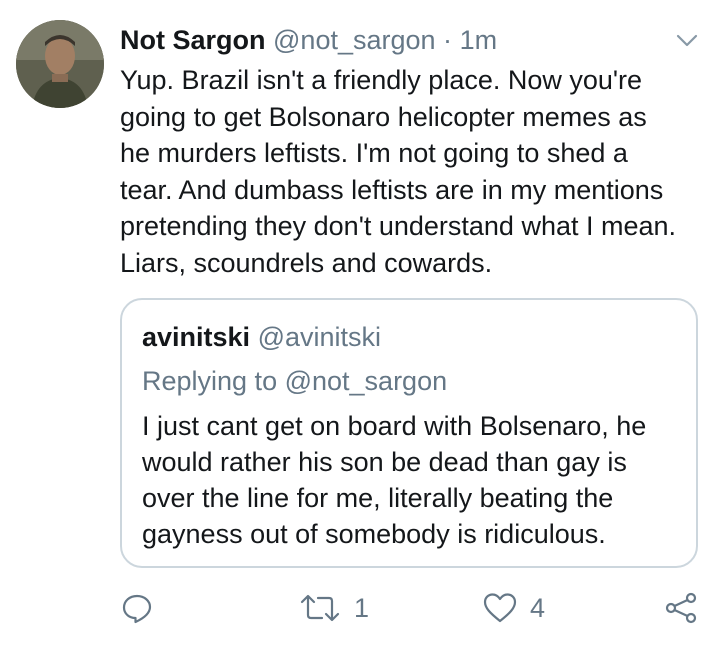 This screenshot has height=649, width=720. What do you see at coordinates (500, 608) in the screenshot?
I see `heart-icon` at bounding box center [500, 608].